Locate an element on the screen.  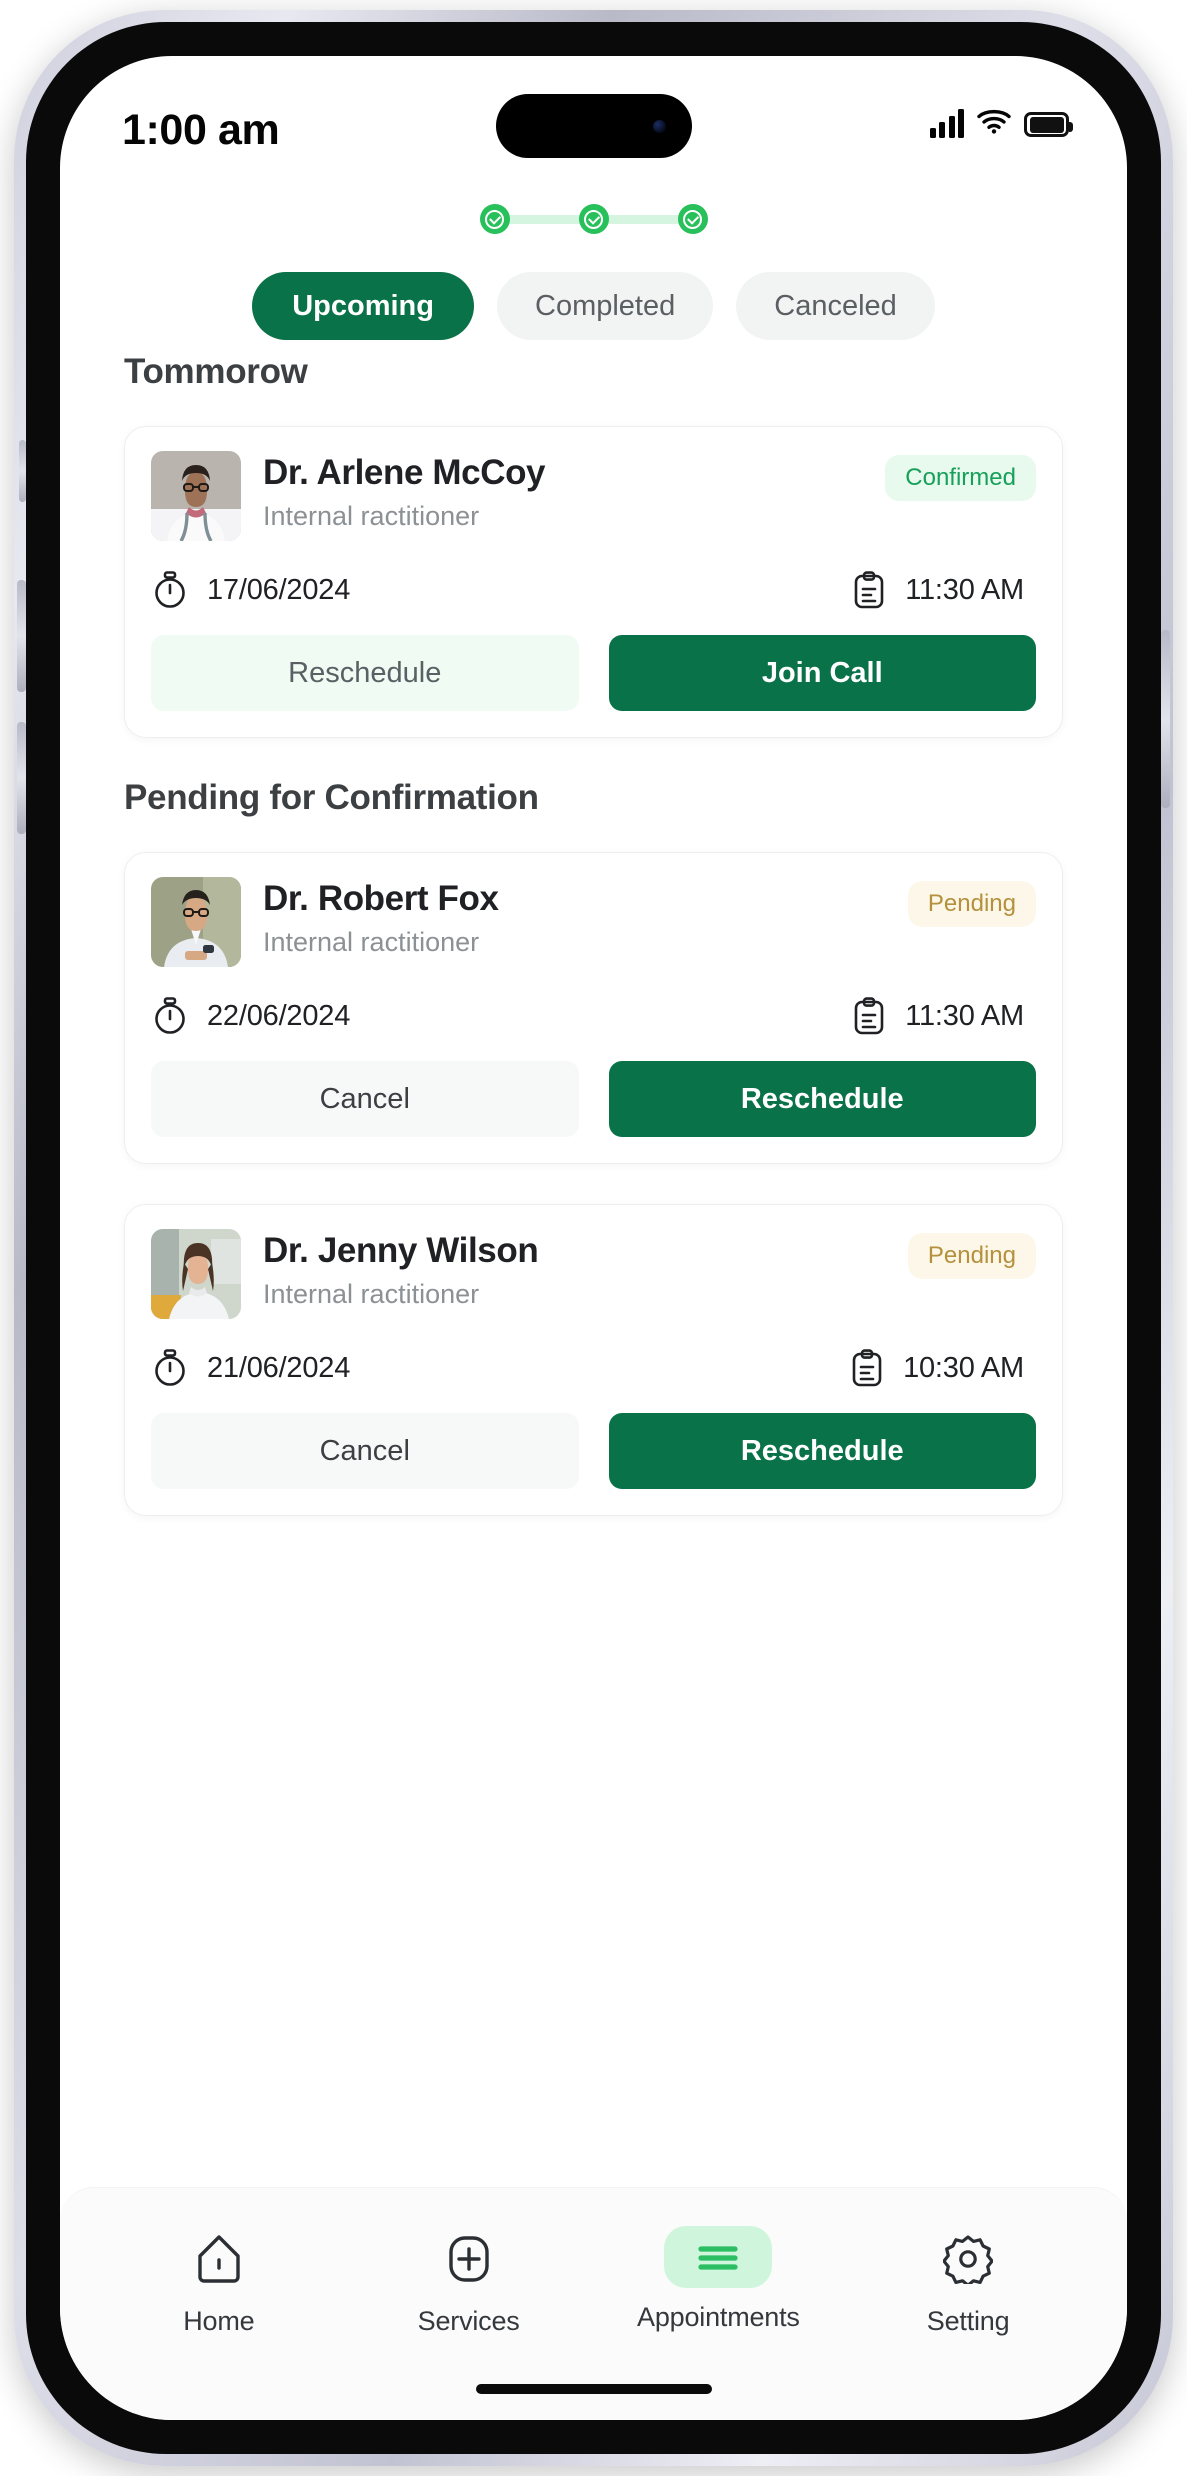
tab-completed-label: Completed is located at coordinates (605, 305).